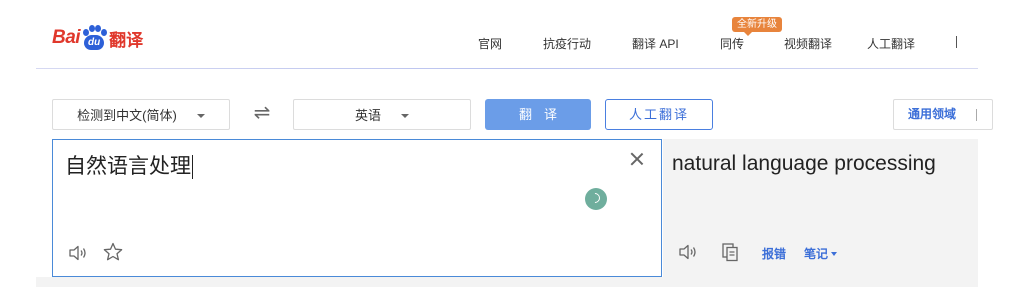  What do you see at coordinates (816, 254) in the screenshot?
I see `notes-label: 笔记` at bounding box center [816, 254].